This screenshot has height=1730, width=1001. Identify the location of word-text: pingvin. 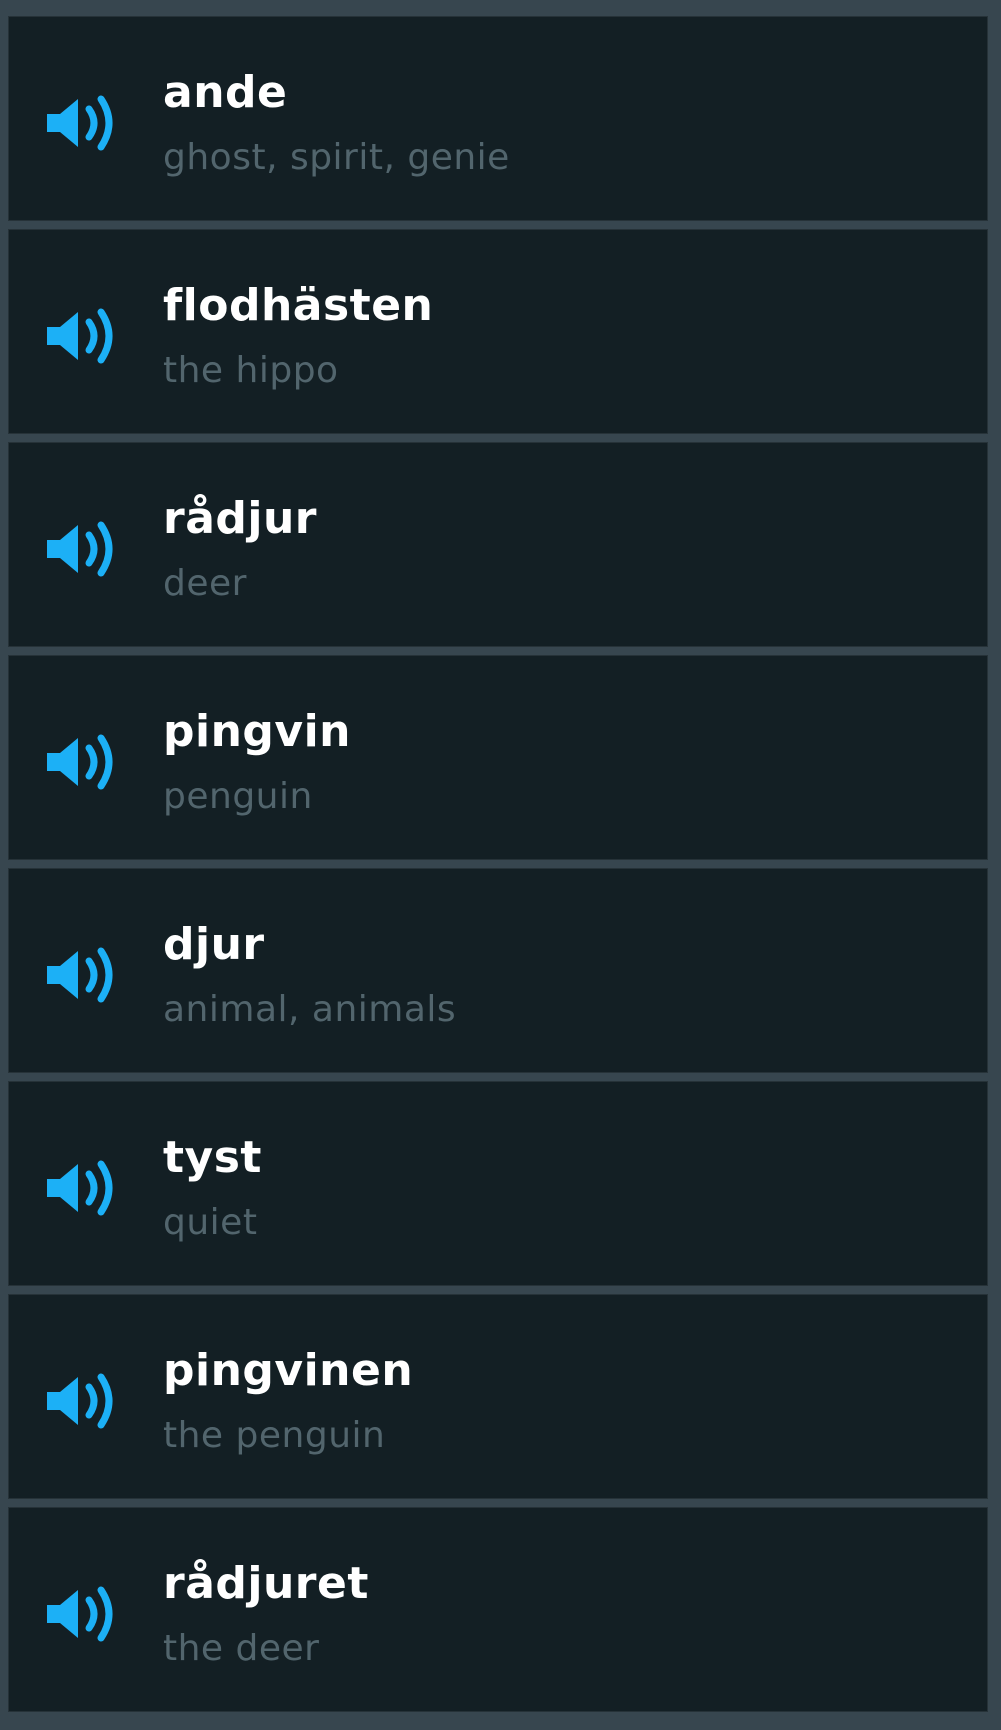
(257, 731).